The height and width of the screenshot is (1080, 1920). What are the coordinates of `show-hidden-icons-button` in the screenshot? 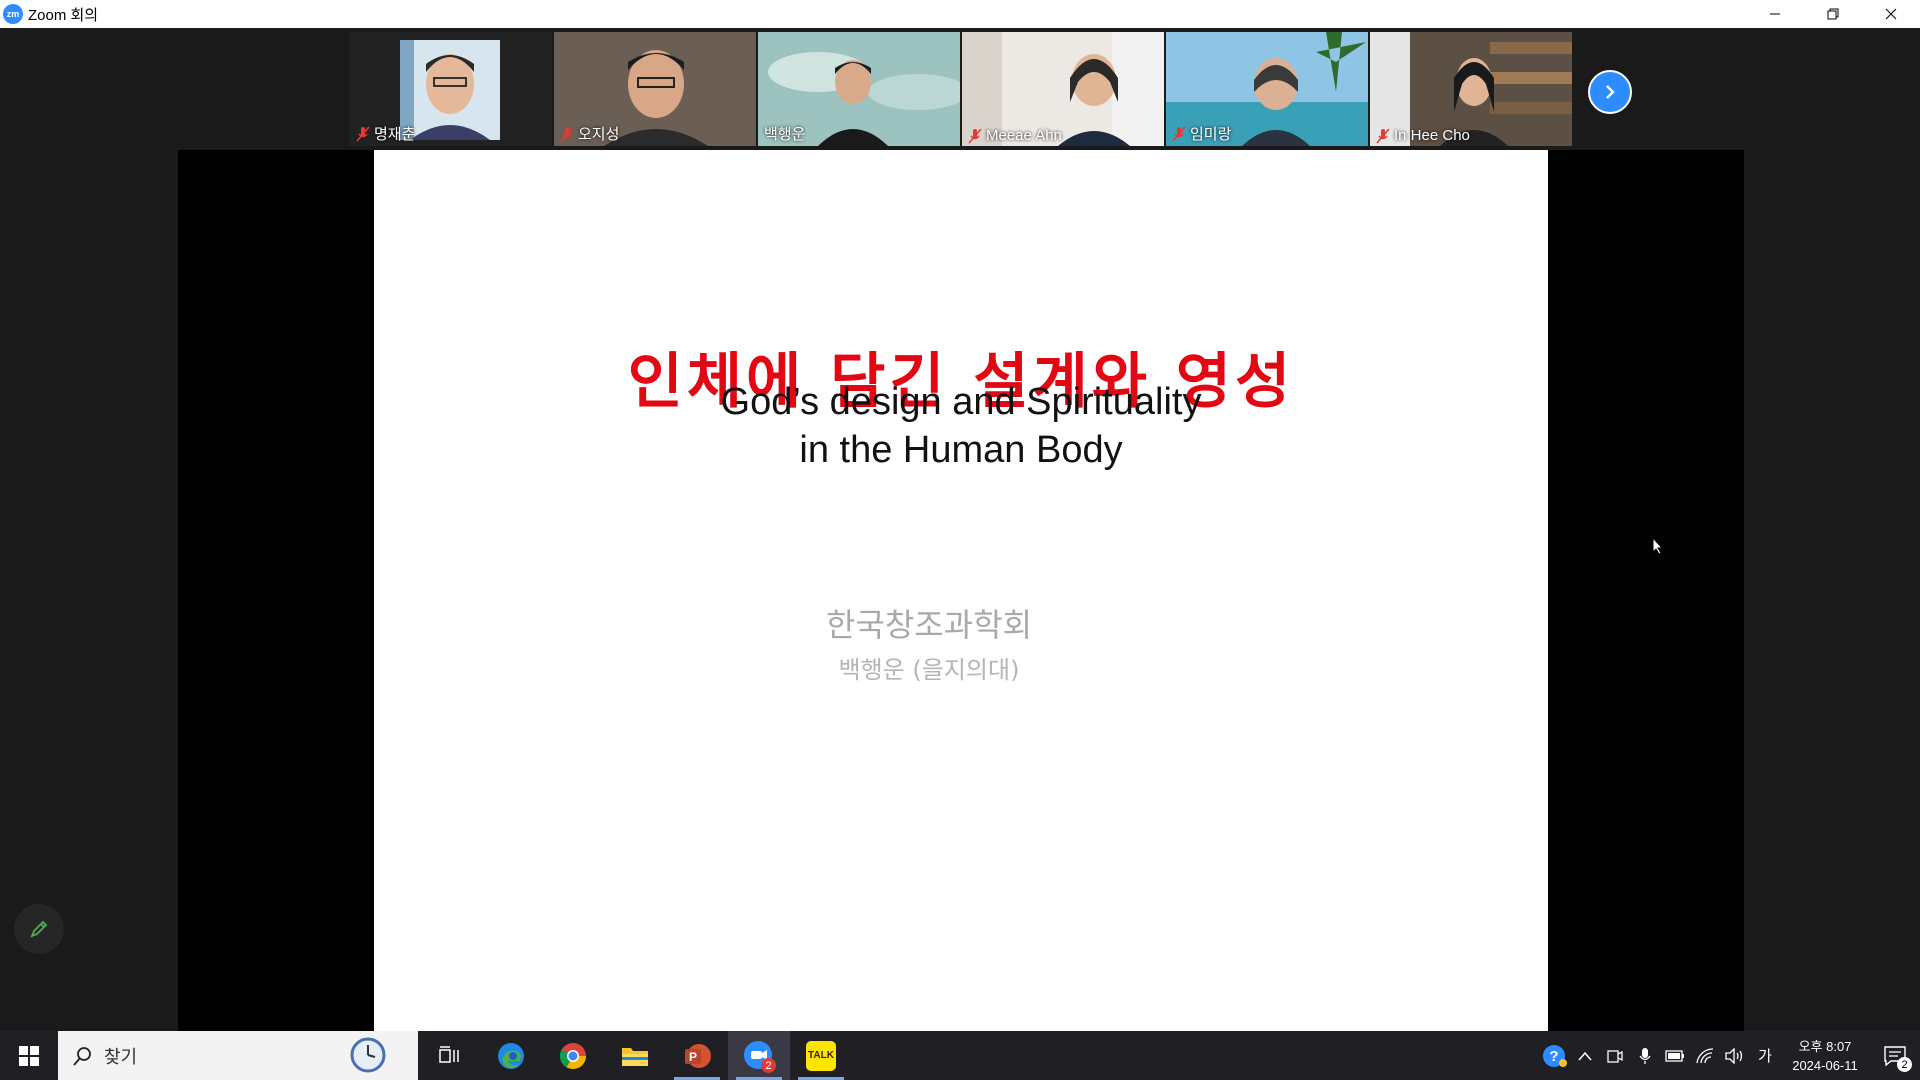 It's located at (1585, 1055).